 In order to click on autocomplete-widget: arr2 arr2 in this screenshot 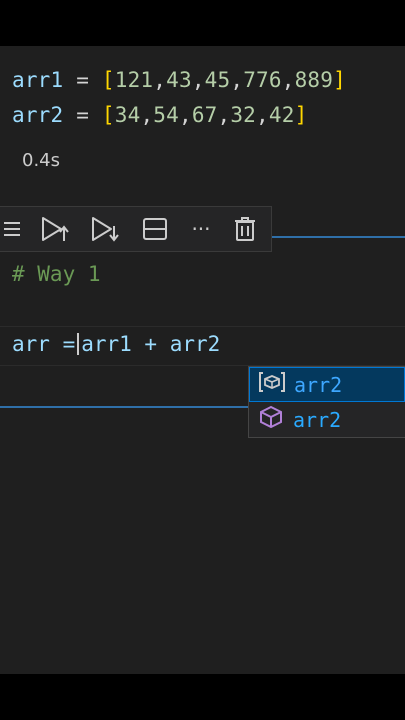, I will do `click(326, 402)`.